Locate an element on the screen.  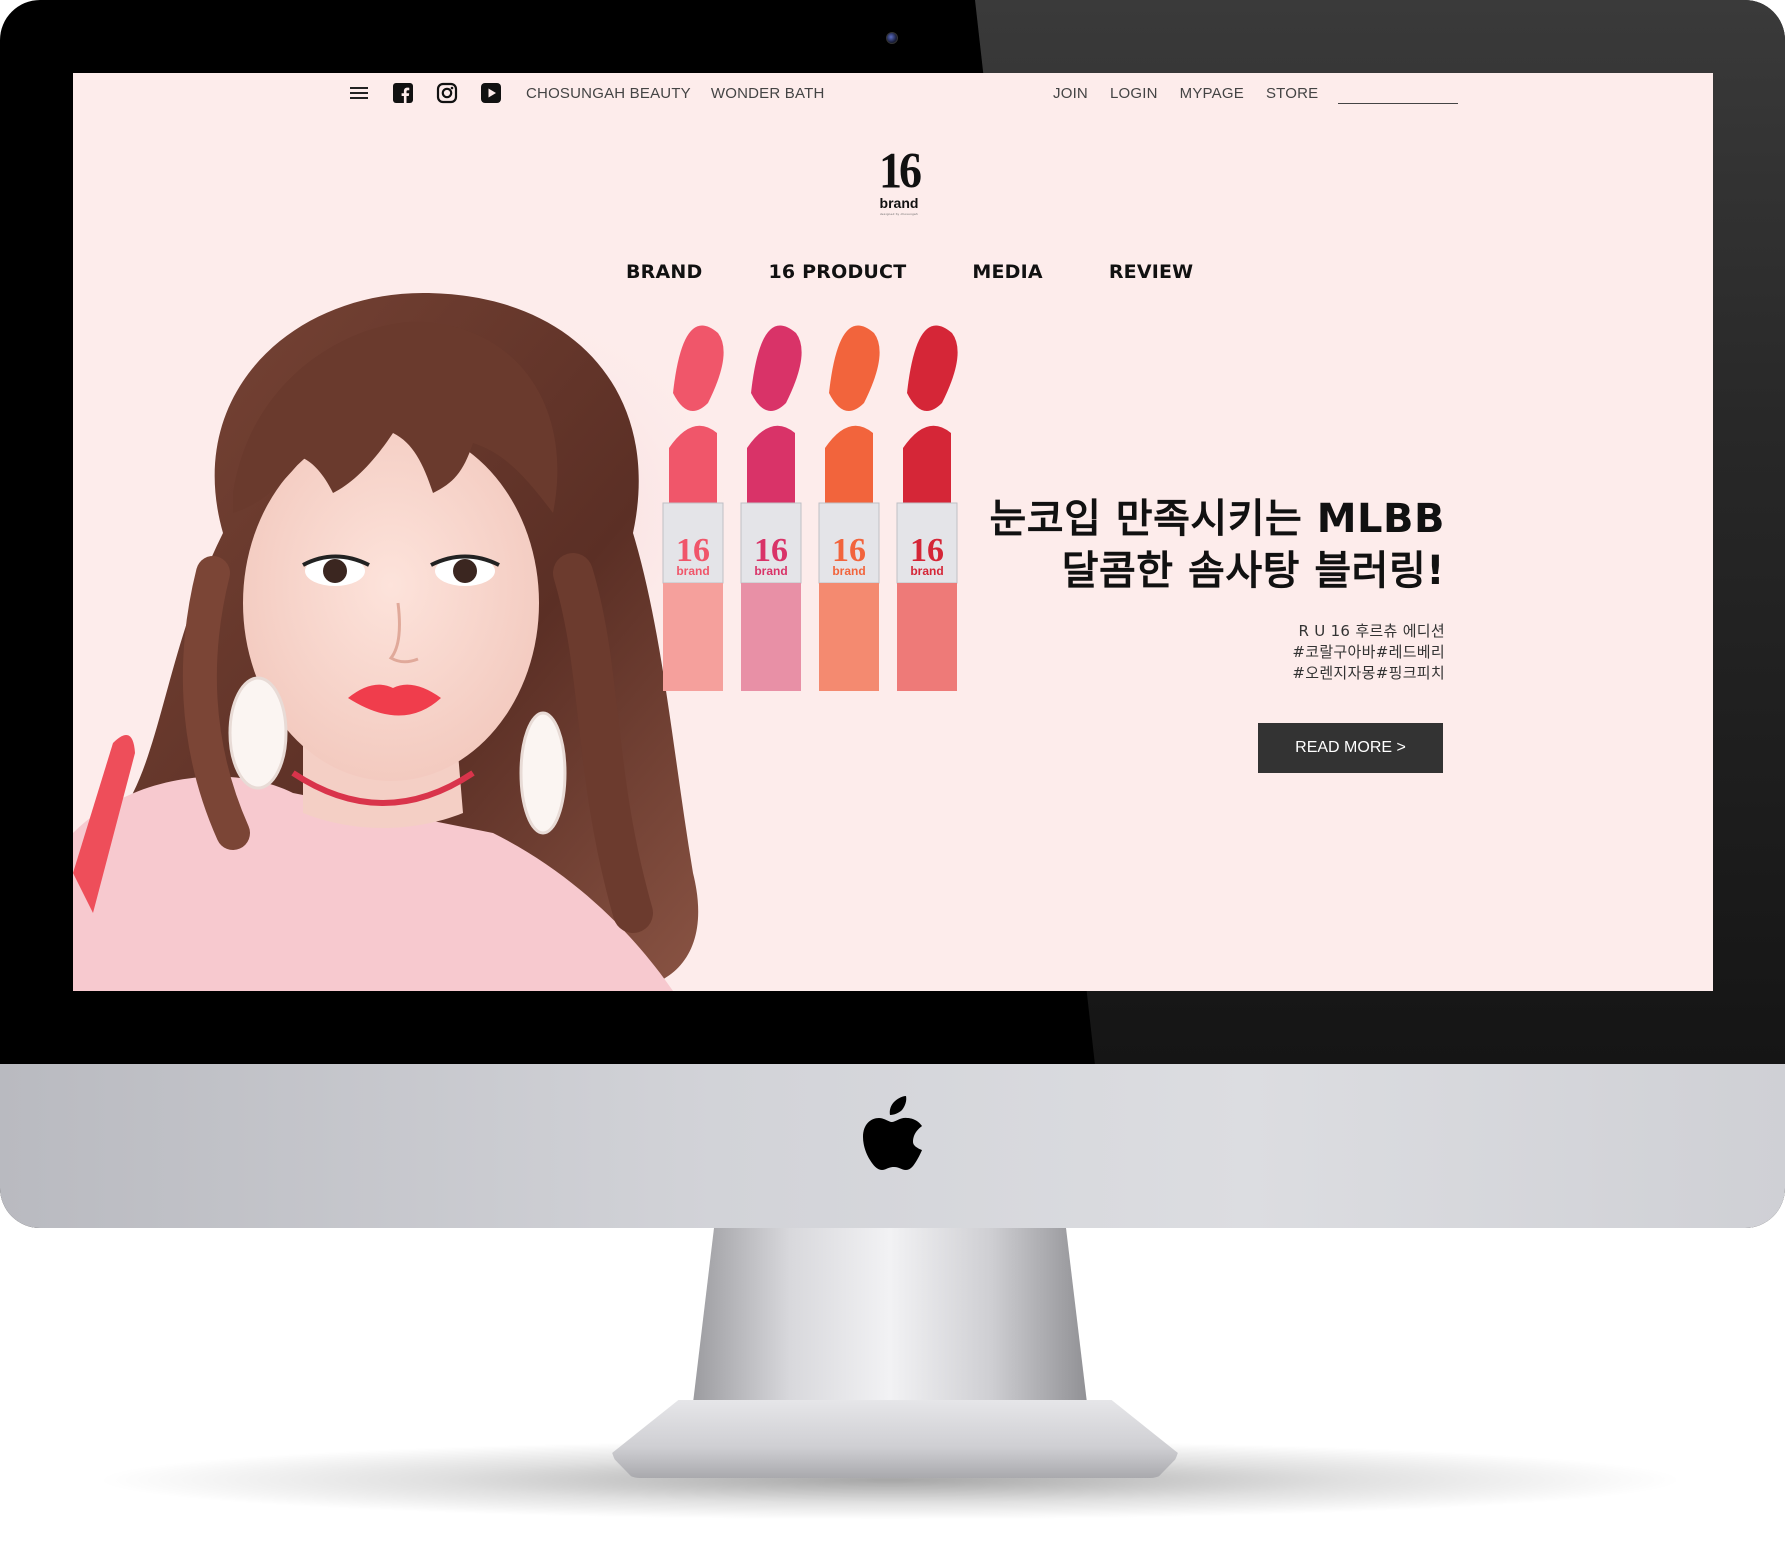
hero-subtext: R U 16 후르츄 에디션 #코랄구아바#레드베리 #오렌지자몽#핑크피치 is located at coordinates (1217, 652).